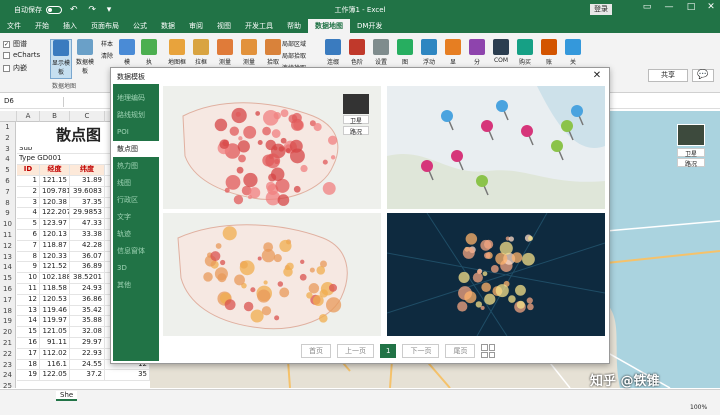 This screenshot has width=720, height=415. What do you see at coordinates (28, 181) in the screenshot?
I see `cell: 1` at bounding box center [28, 181].